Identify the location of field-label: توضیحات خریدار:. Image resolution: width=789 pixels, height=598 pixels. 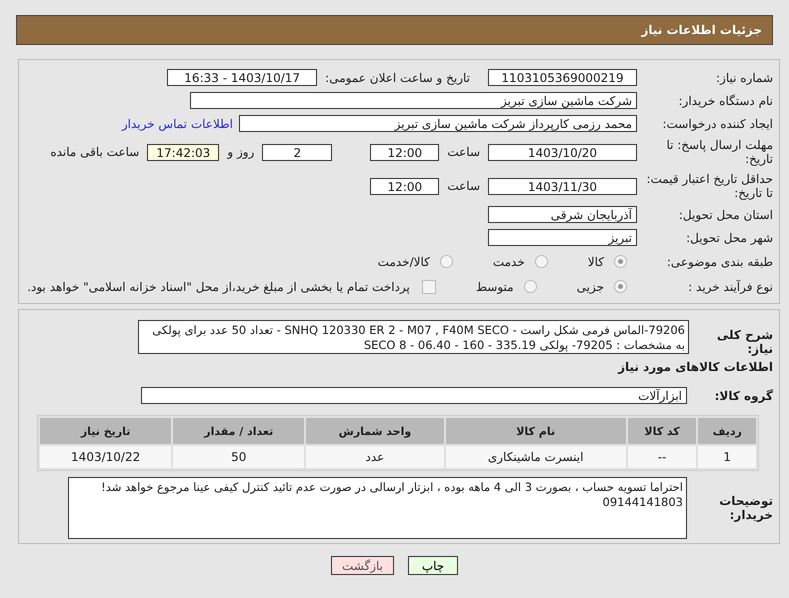
(746, 508).